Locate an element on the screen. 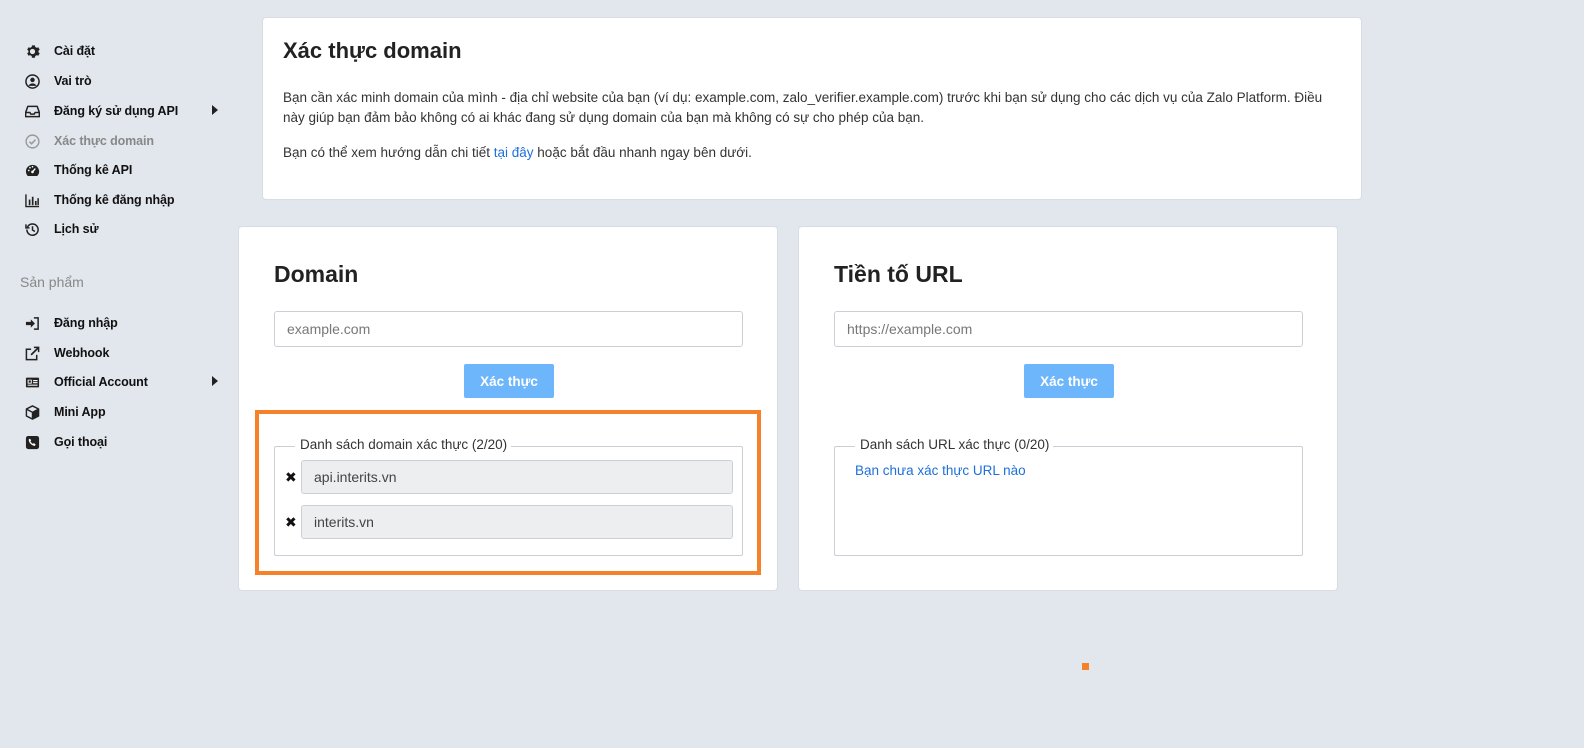  sidebar-item-domain-verification: Xác thực domain is located at coordinates (124, 141).